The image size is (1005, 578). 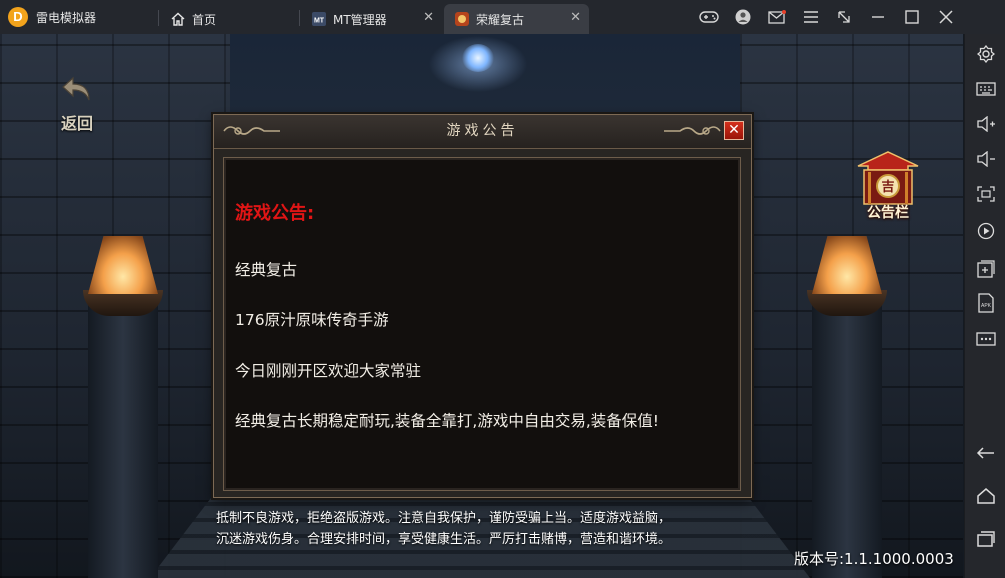 I want to click on dialog-header: 游戏公告 ✕, so click(x=482, y=132).